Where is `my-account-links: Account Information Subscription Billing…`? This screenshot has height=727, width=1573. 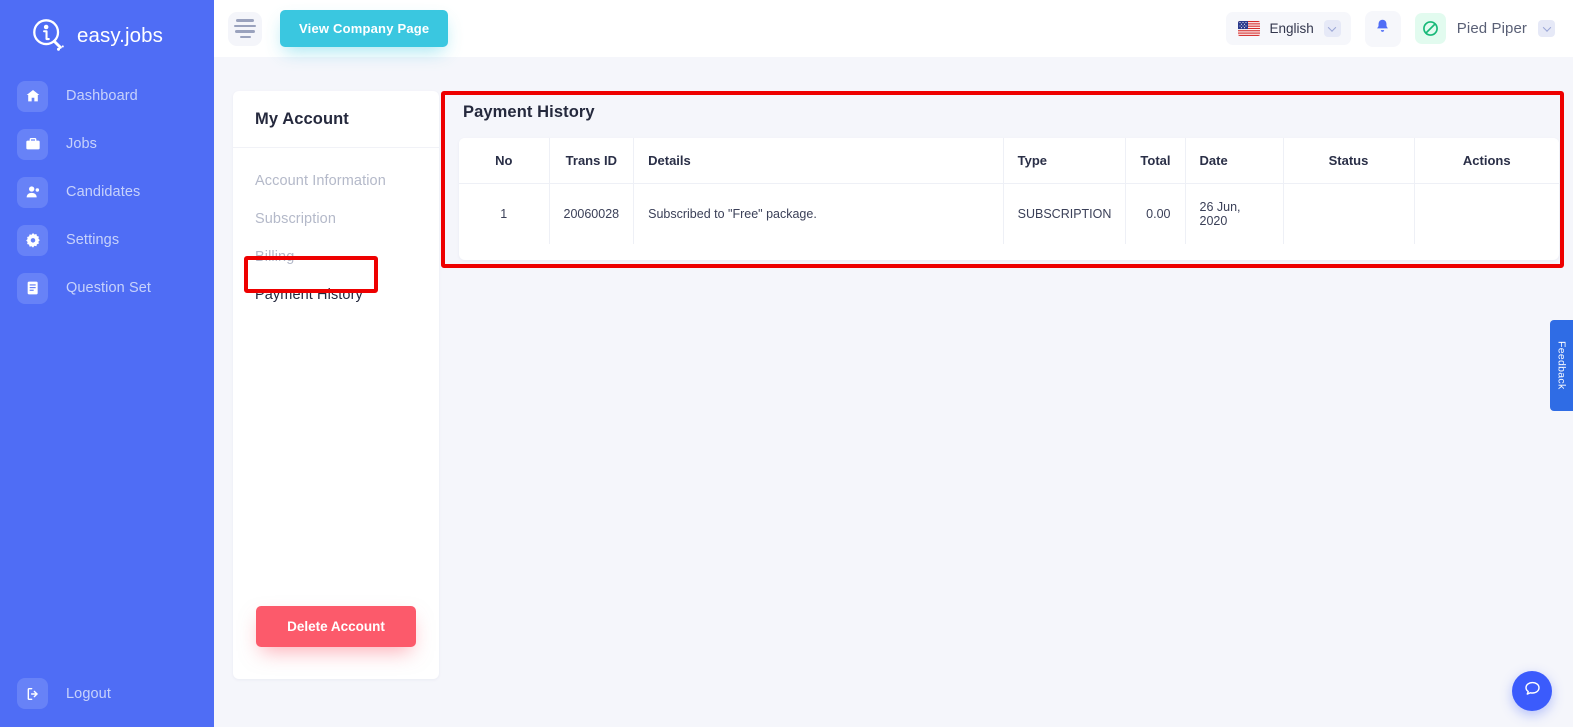
my-account-links: Account Information Subscription Billing… is located at coordinates (336, 231).